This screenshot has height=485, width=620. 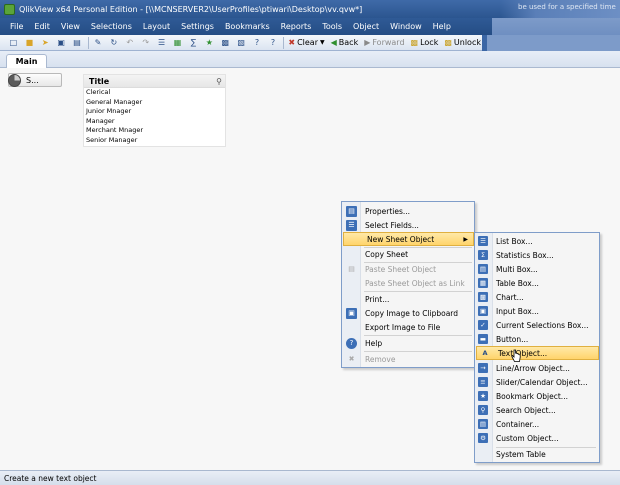 I want to click on status-text: Create a new text object, so click(x=50, y=478).